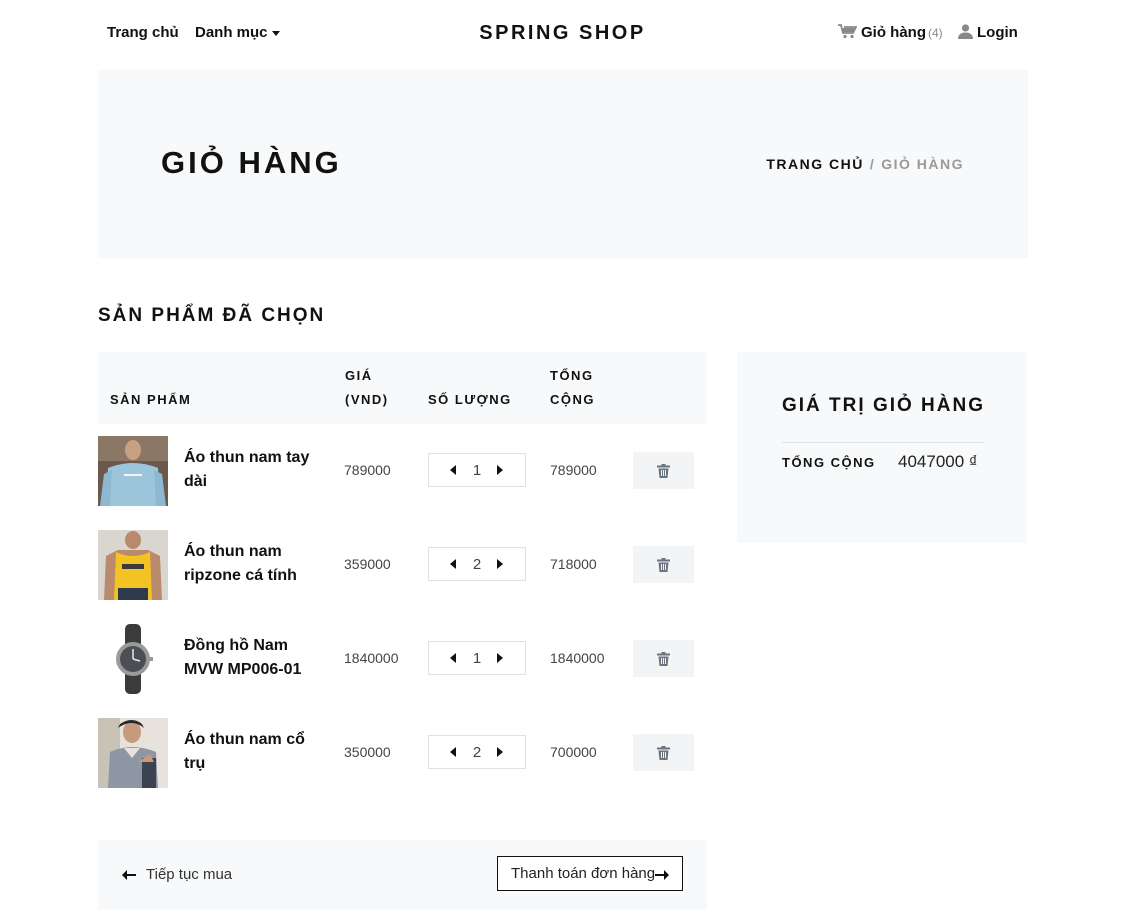 The height and width of the screenshot is (917, 1125). Describe the element at coordinates (662, 875) in the screenshot. I see `arrow-right-icon` at that location.